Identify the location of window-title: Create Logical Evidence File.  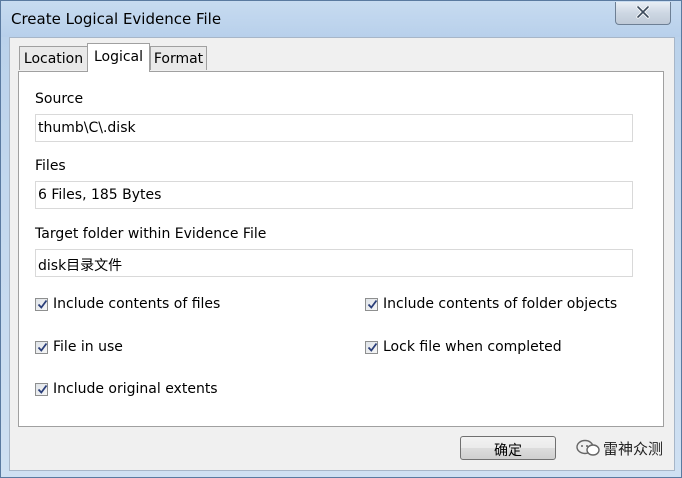
(116, 19).